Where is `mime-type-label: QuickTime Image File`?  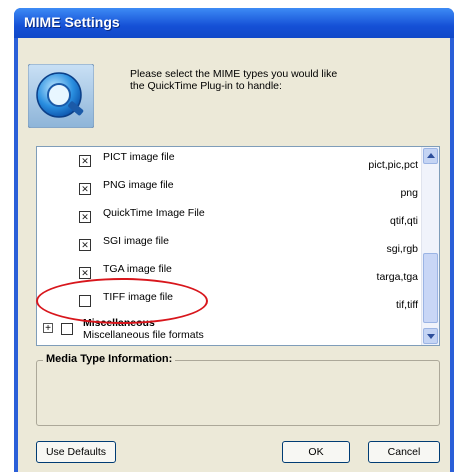 mime-type-label: QuickTime Image File is located at coordinates (154, 213).